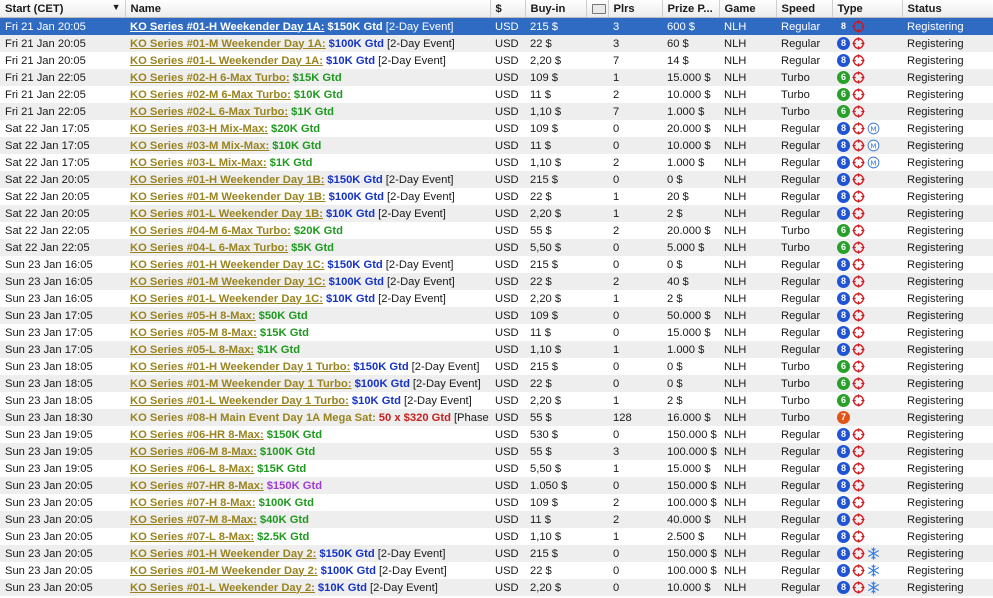 Image resolution: width=993 pixels, height=598 pixels. Describe the element at coordinates (193, 520) in the screenshot. I see `tournament-name-link: KO Series #07-M 8-Max:` at that location.